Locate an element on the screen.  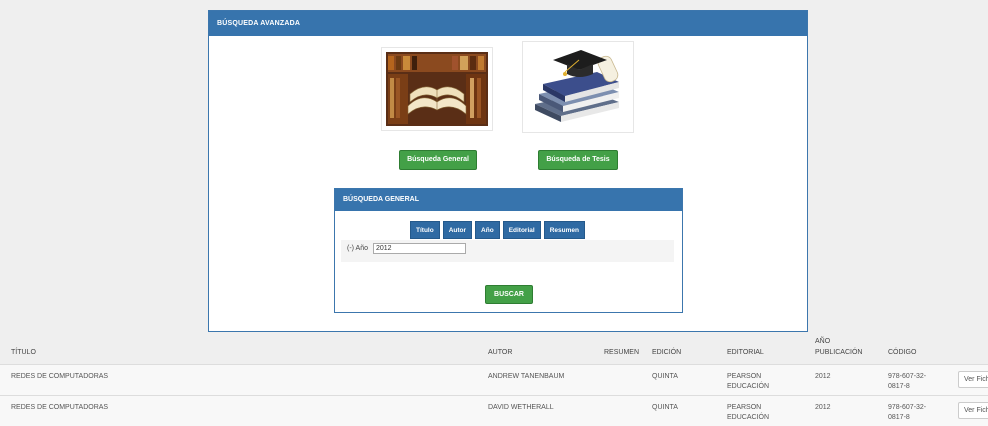
year-filter-label: (-) Año is located at coordinates (357, 248).